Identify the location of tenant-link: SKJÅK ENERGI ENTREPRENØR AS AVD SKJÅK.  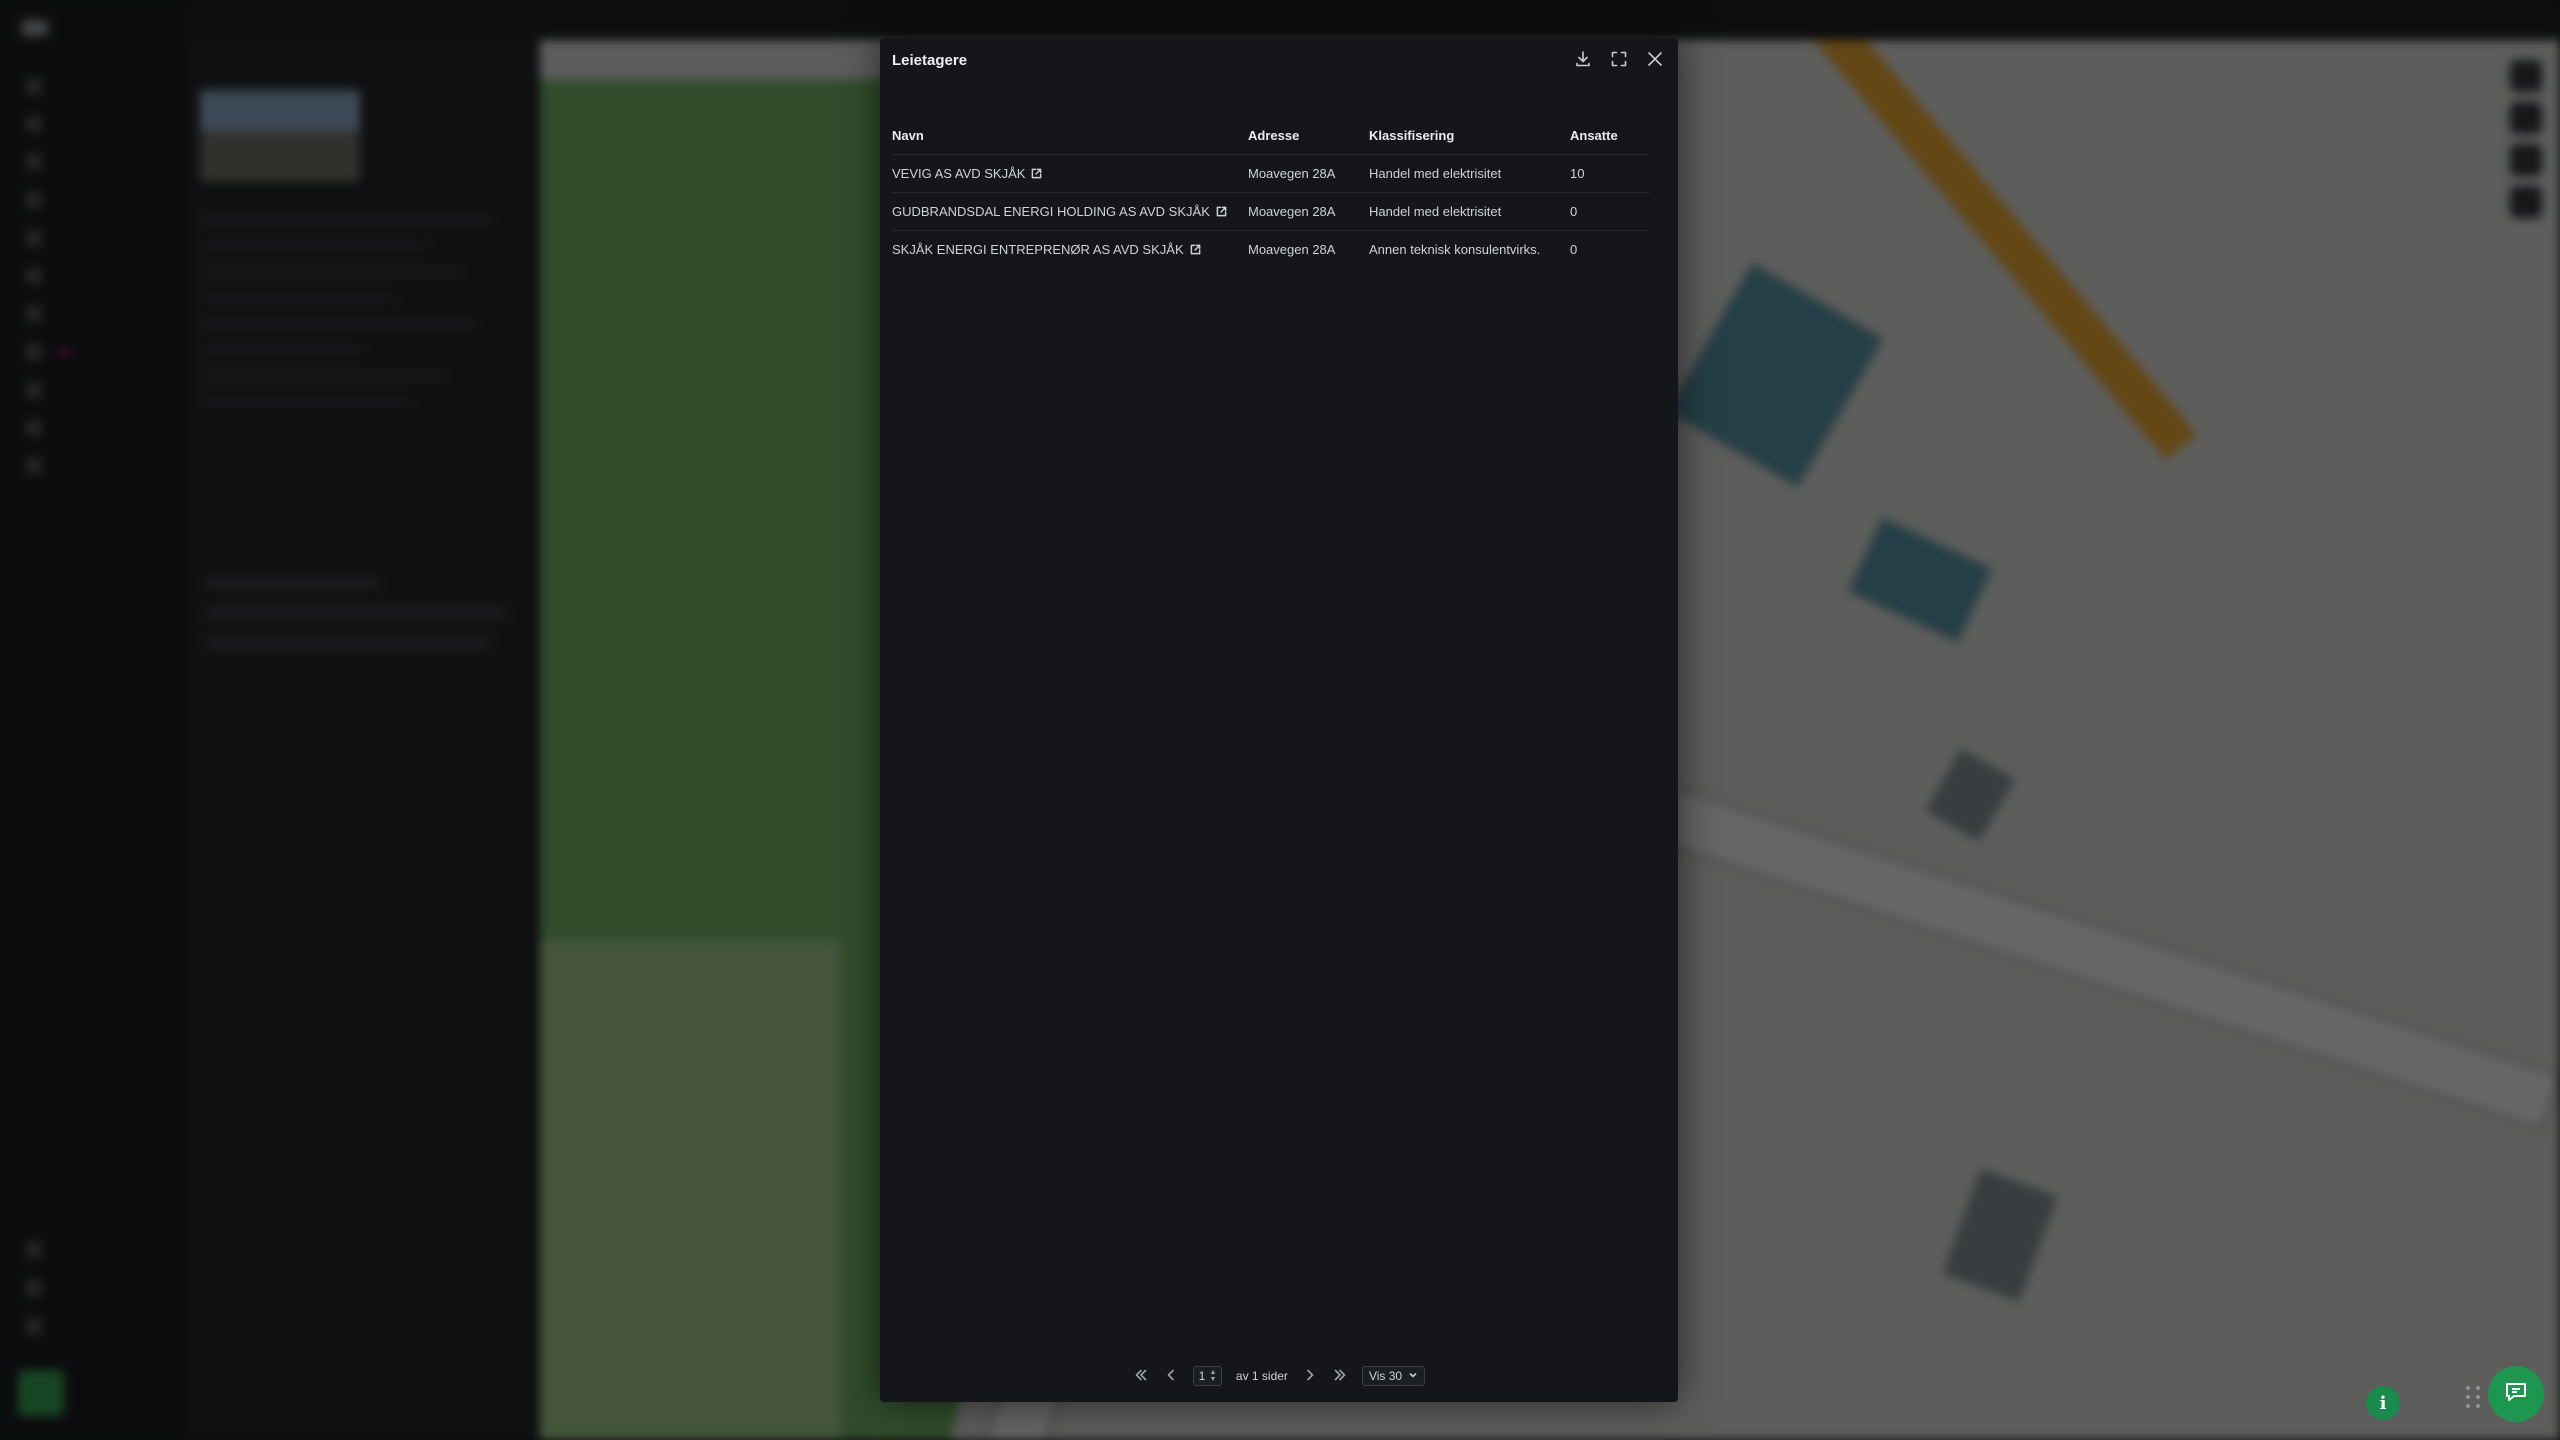
(1046, 249).